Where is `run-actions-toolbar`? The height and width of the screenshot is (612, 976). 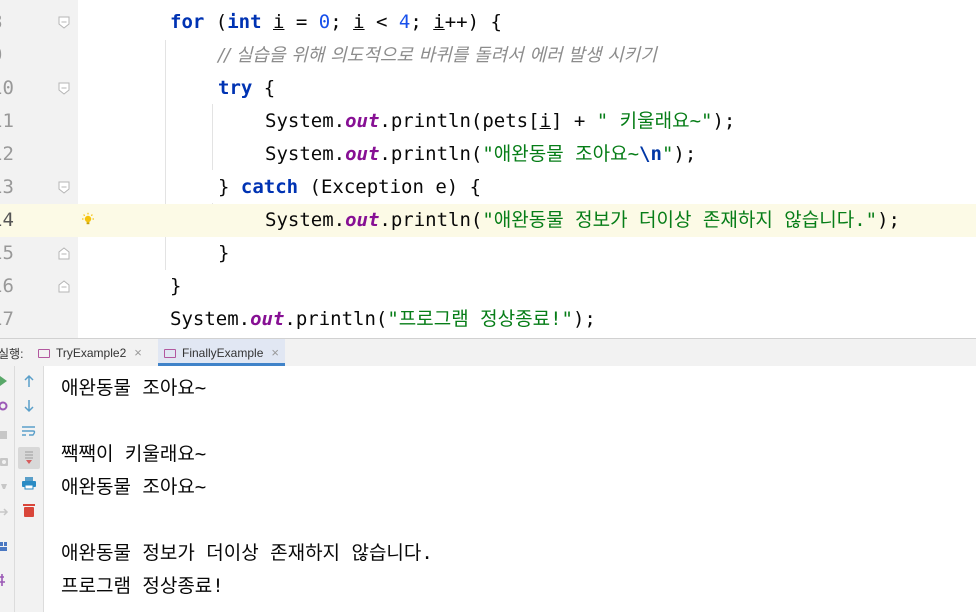 run-actions-toolbar is located at coordinates (7, 489).